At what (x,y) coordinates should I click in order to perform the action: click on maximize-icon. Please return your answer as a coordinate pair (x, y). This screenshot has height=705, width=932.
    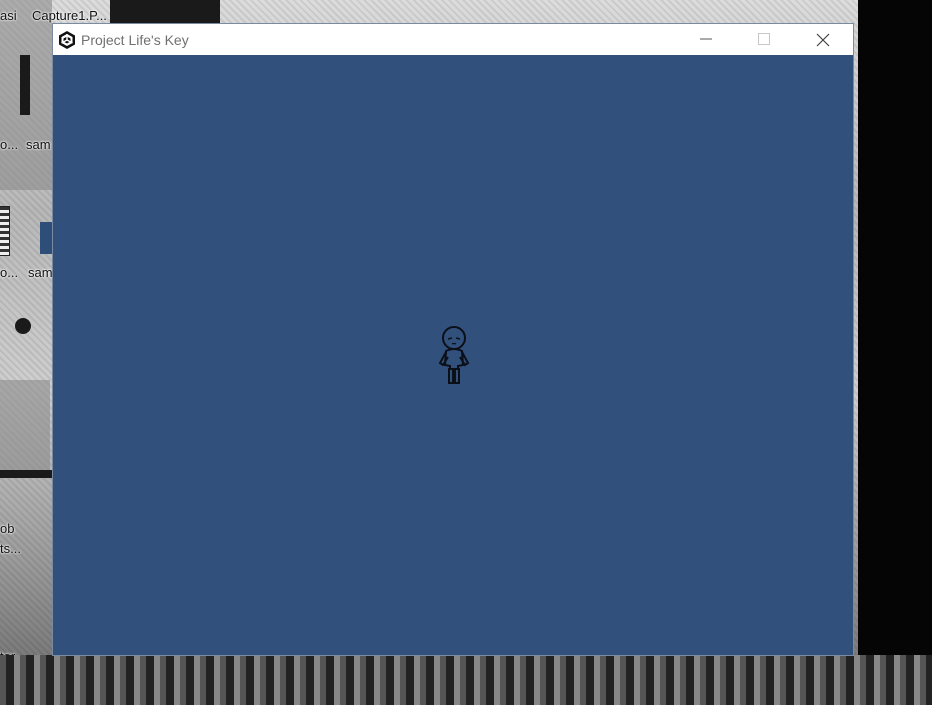
    Looking at the image, I should click on (764, 39).